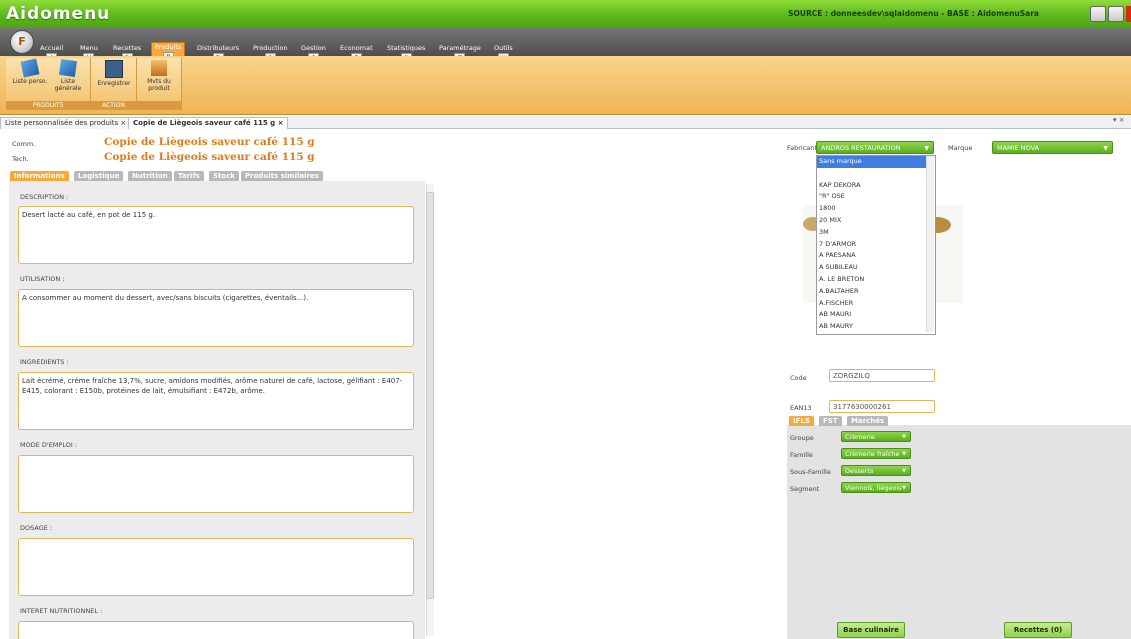 This screenshot has width=1131, height=639. I want to click on dropdown-option: 1800, so click(876, 209).